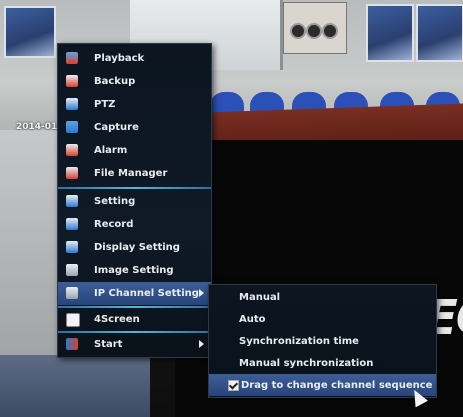 This screenshot has height=417, width=463. I want to click on menu-item-ip-channel-setting: IP Channel Setting, so click(134, 293).